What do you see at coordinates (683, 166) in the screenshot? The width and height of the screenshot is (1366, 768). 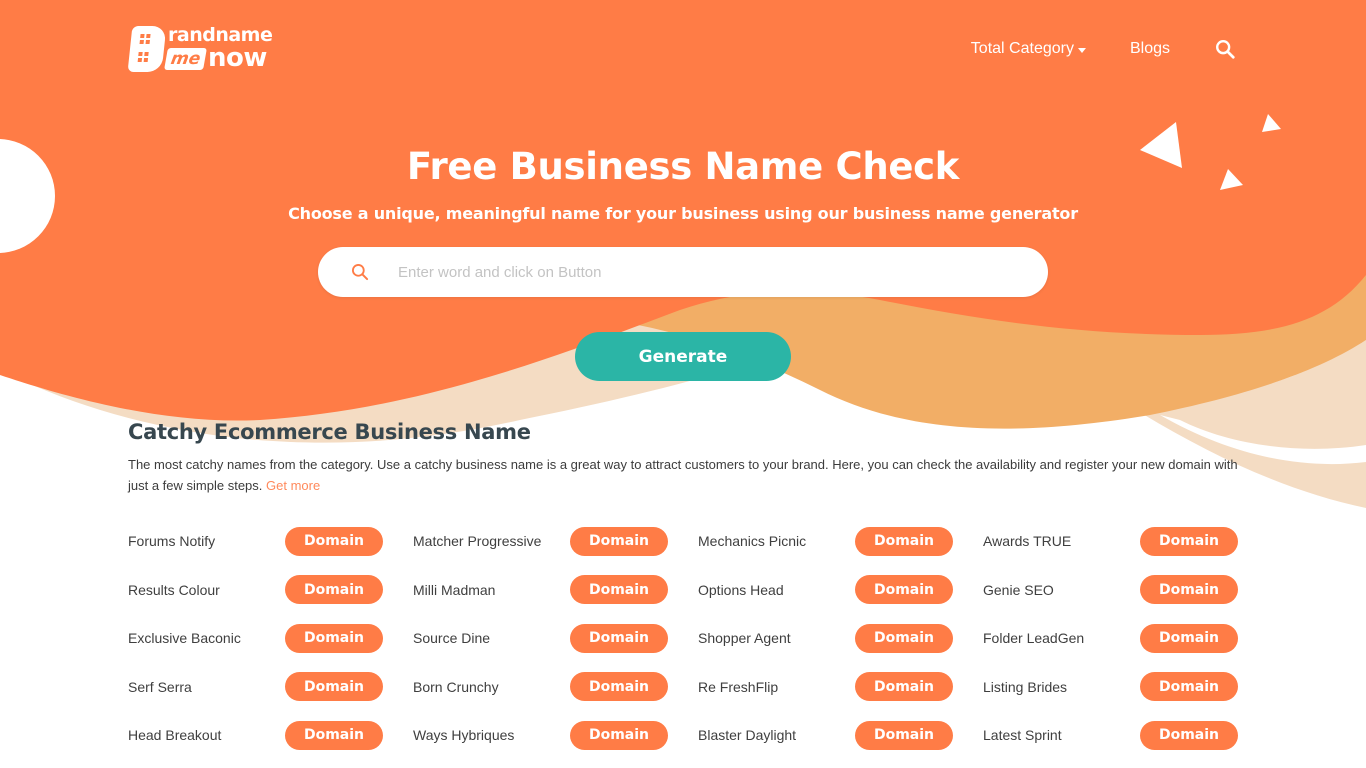 I see `page-title: Free Business Name Check` at bounding box center [683, 166].